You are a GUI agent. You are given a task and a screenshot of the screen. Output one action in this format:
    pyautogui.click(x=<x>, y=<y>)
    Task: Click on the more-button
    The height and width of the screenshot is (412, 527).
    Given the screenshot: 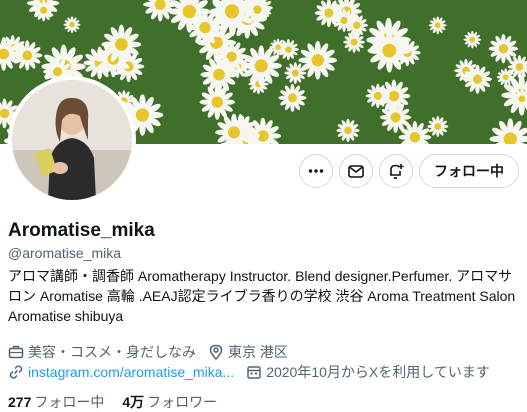 What is the action you would take?
    pyautogui.click(x=316, y=171)
    